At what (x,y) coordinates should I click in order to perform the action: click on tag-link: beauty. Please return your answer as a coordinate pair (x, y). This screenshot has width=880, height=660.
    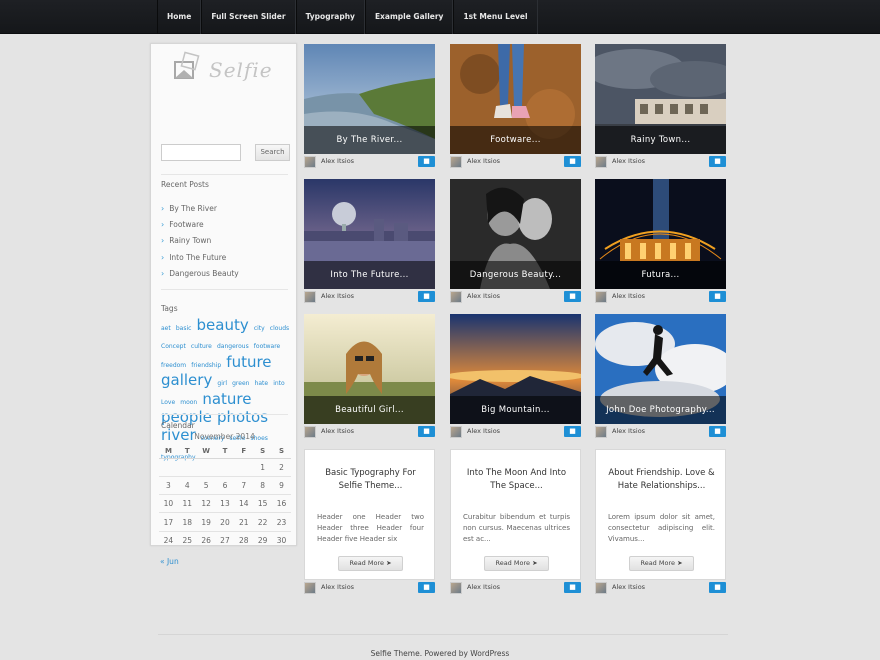
    Looking at the image, I should click on (223, 325).